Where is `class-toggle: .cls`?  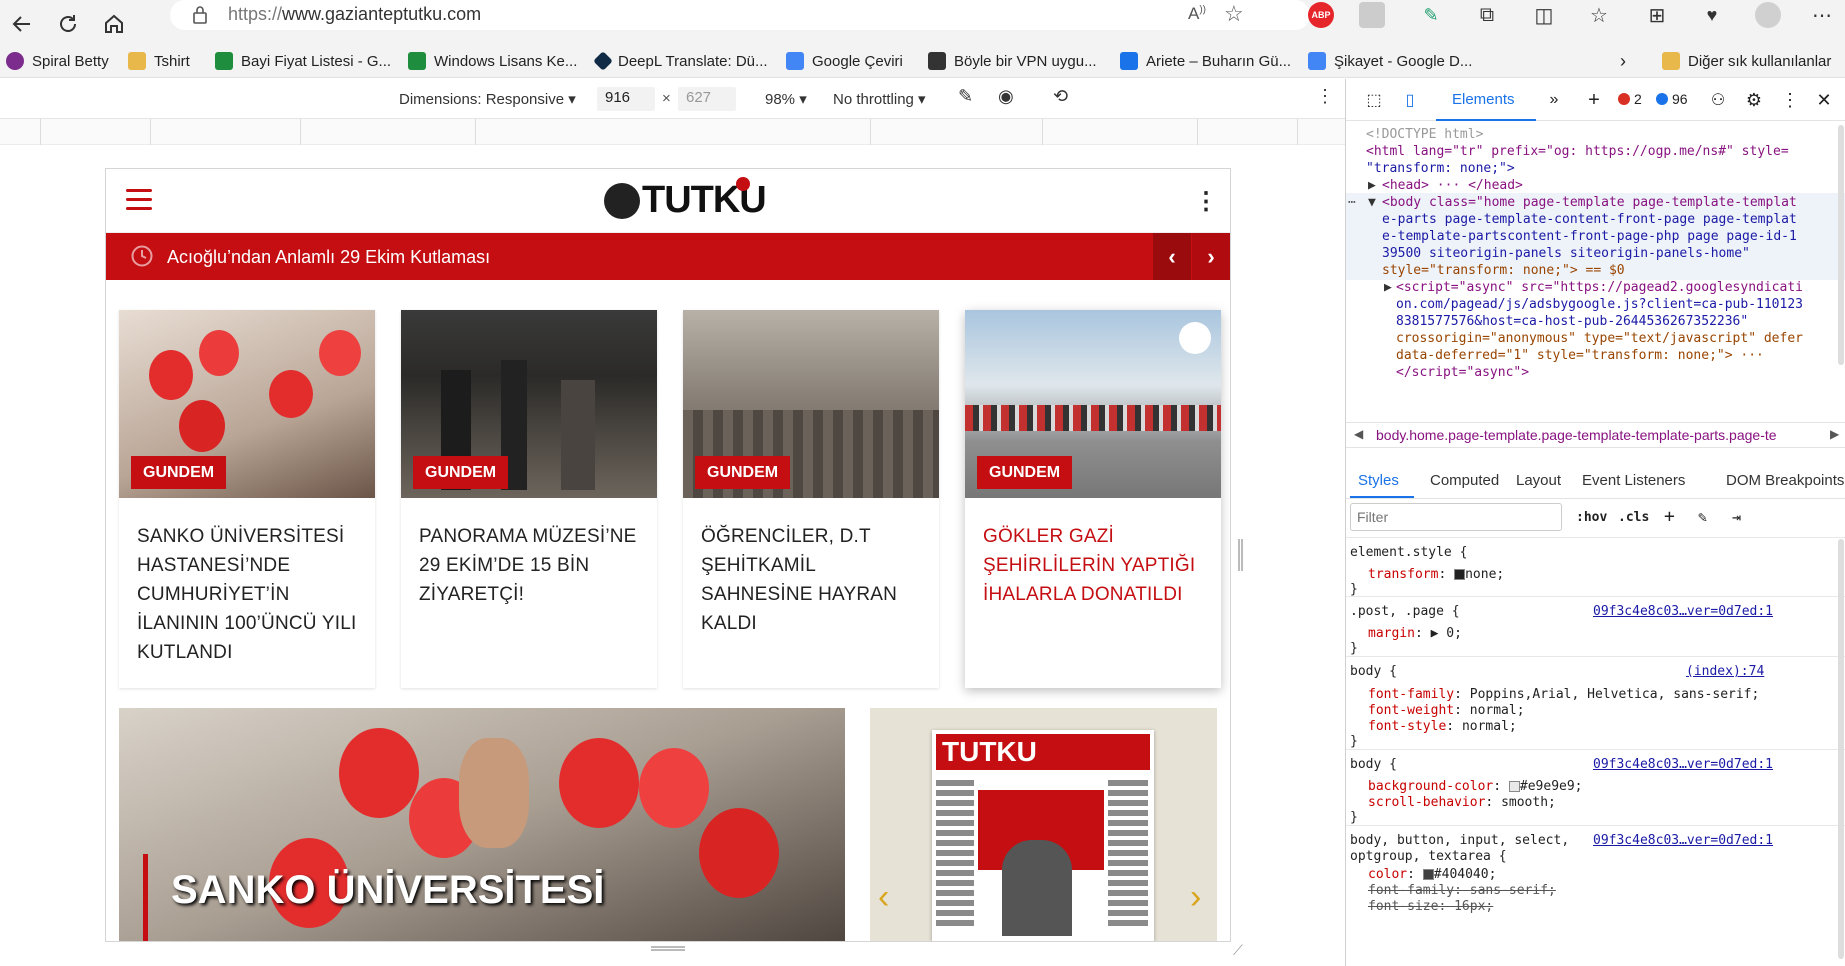 class-toggle: .cls is located at coordinates (1633, 517).